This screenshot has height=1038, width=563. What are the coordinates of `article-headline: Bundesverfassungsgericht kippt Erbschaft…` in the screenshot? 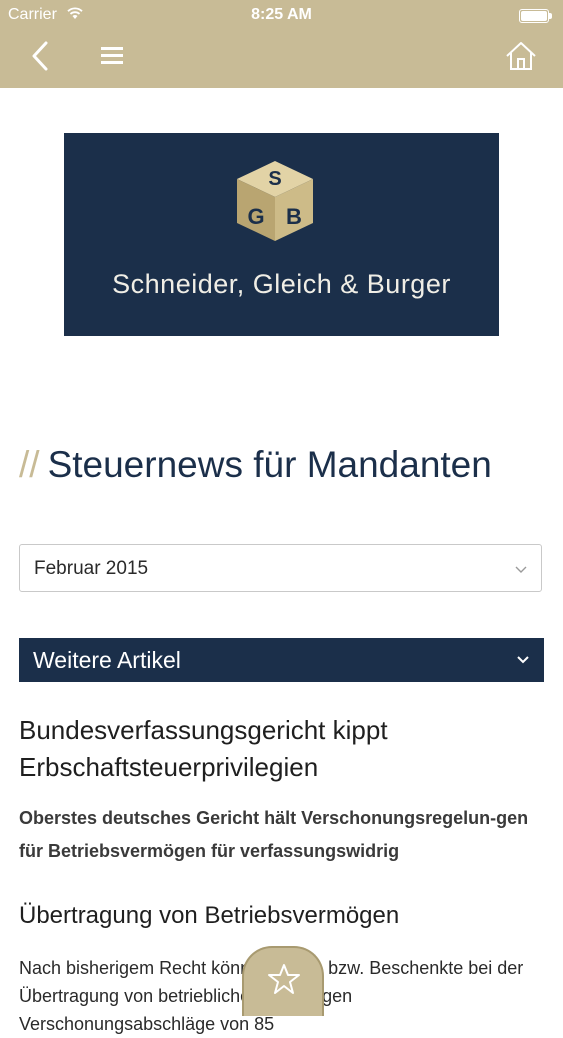 It's located at (203, 748).